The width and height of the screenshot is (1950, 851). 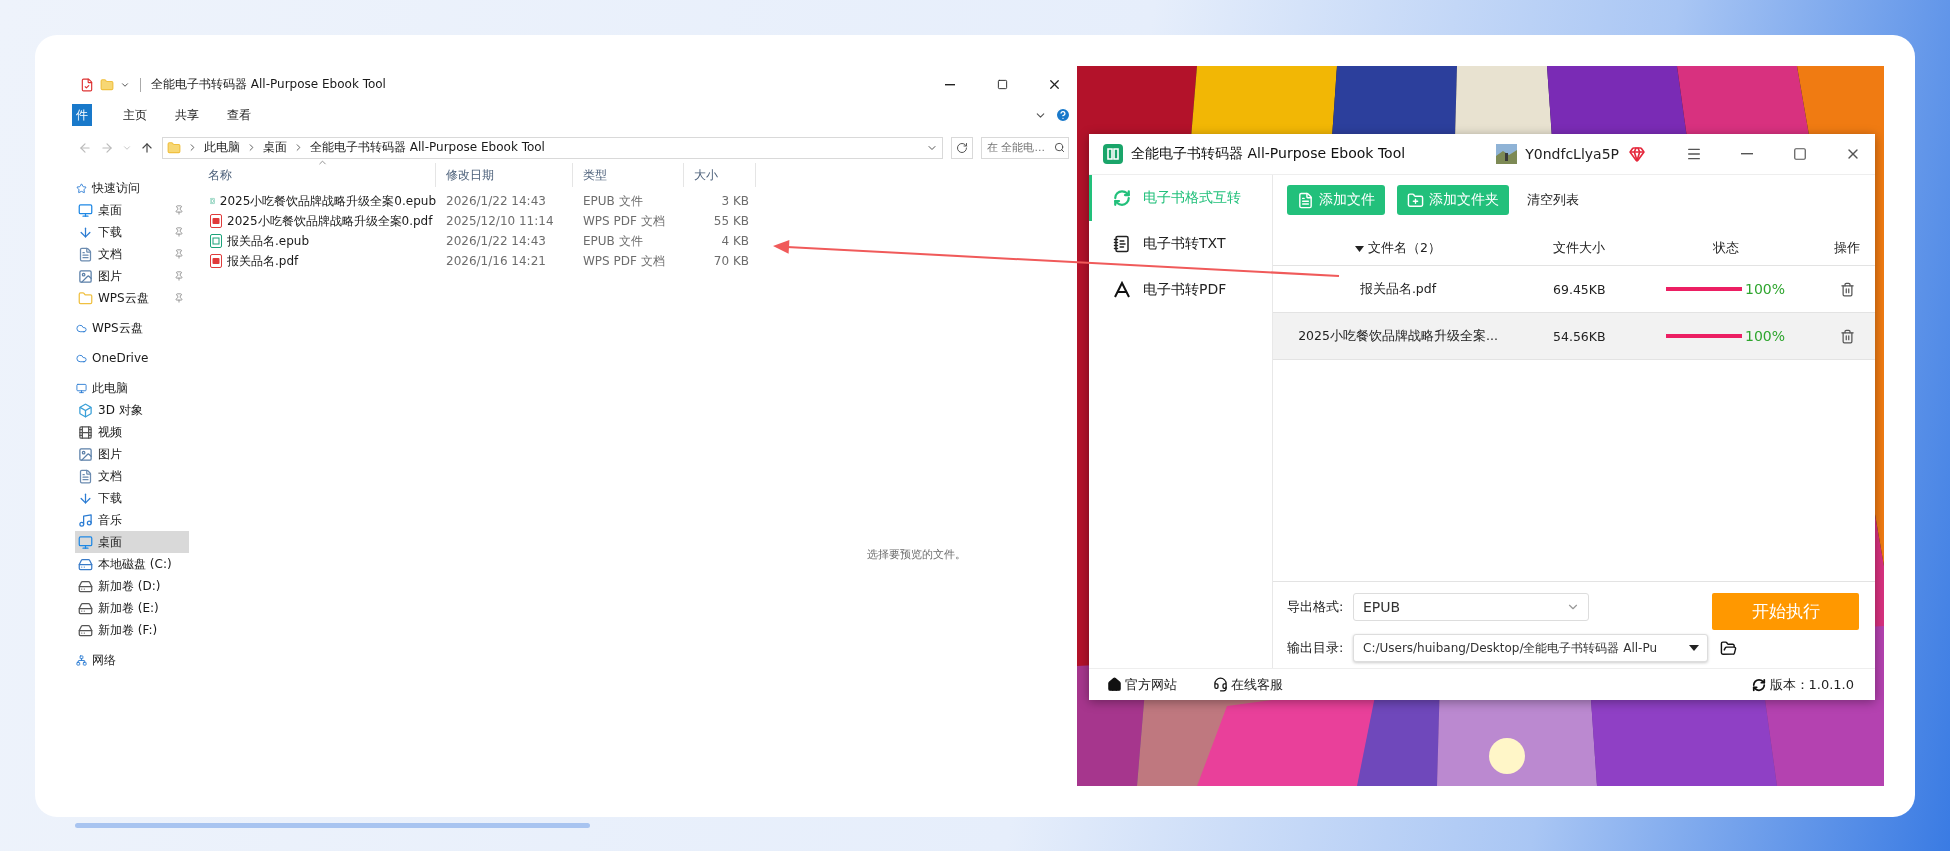 I want to click on nav-item: 视频, so click(x=132, y=432).